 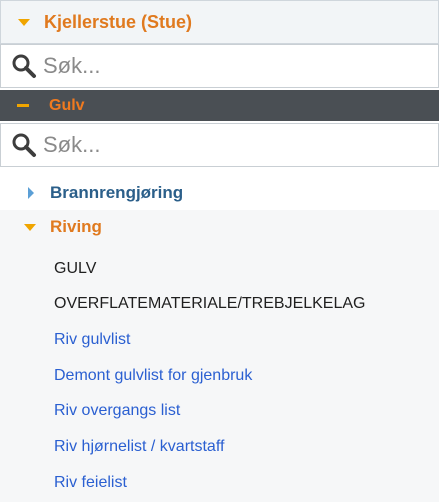 What do you see at coordinates (233, 66) in the screenshot?
I see `room-search-input` at bounding box center [233, 66].